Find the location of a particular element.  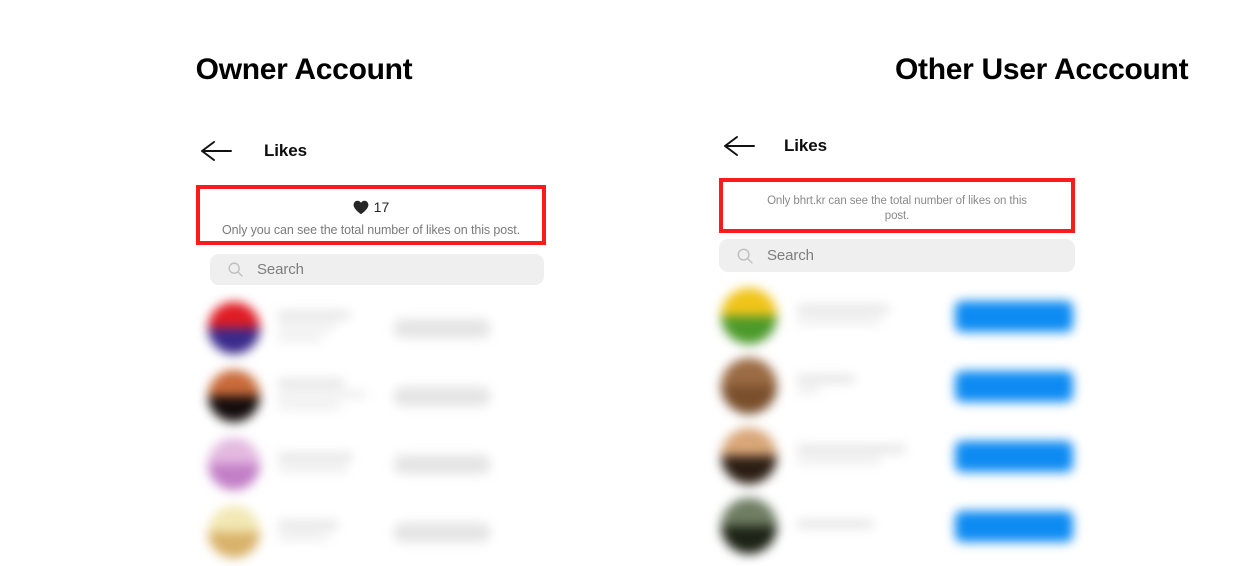

like-count-value: 17 is located at coordinates (381, 207).